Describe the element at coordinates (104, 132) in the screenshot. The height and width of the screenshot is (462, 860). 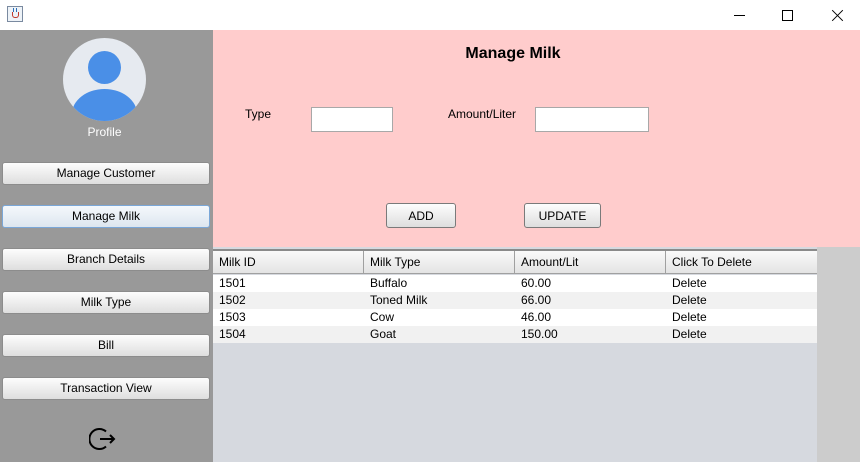
I see `profile-label: Profile` at that location.